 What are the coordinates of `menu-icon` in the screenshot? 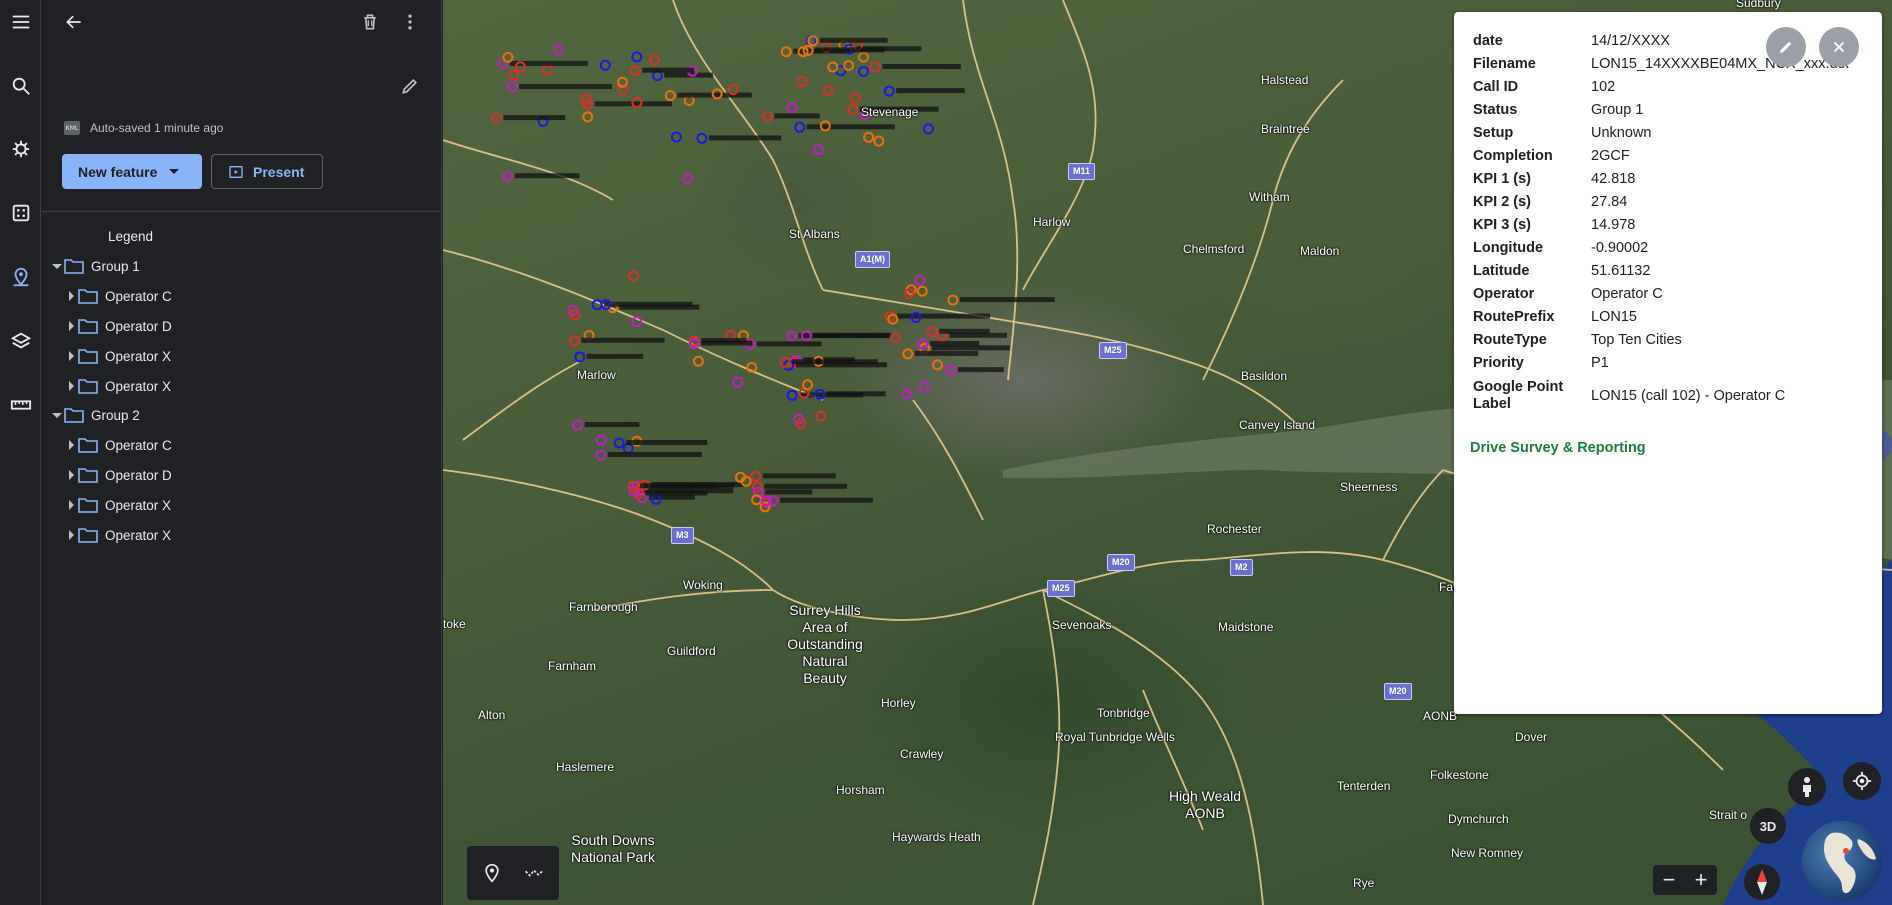 It's located at (20, 22).